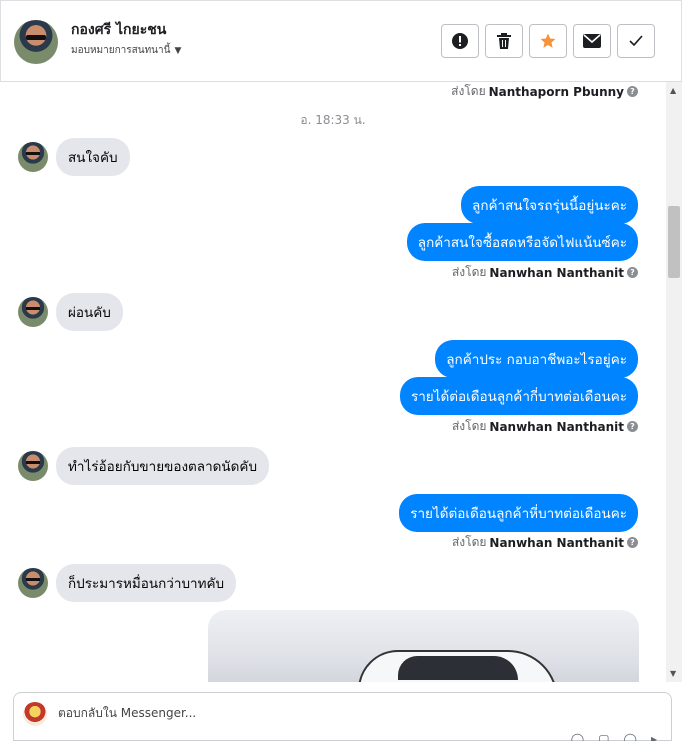 This screenshot has height=741, width=682. Describe the element at coordinates (423, 646) in the screenshot. I see `car-photo-attachment` at that location.